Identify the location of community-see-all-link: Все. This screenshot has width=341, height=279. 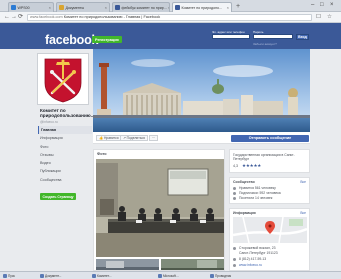
(303, 182).